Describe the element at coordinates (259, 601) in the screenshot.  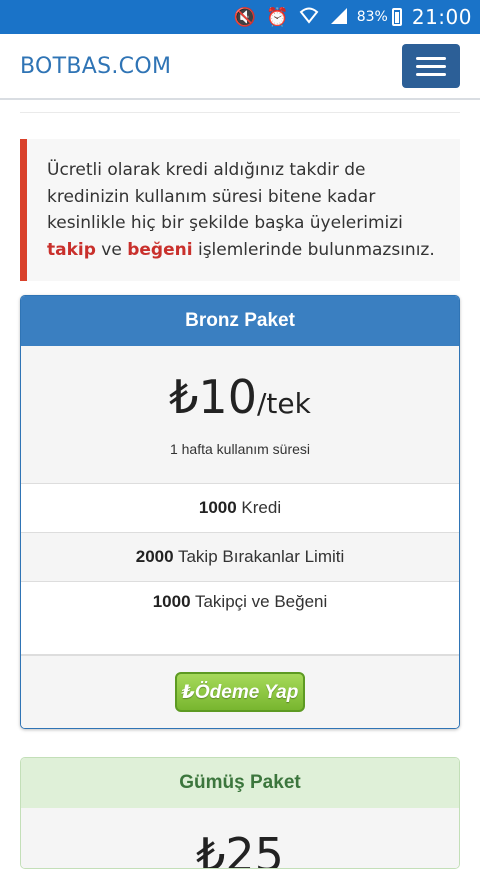
I see `feature-label: Takipçi ve Beğeni` at that location.